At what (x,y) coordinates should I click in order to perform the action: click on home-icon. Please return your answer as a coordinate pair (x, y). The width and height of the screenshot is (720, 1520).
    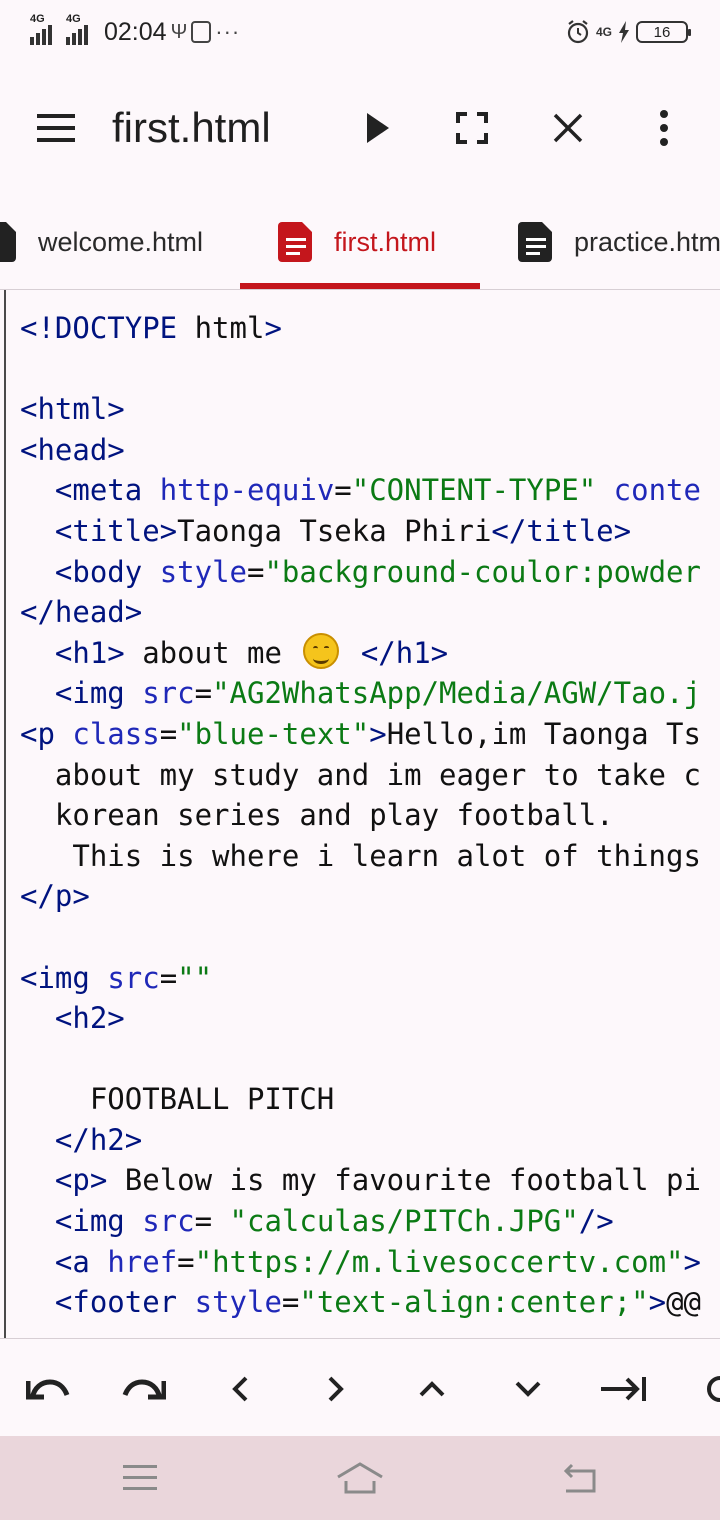
    Looking at the image, I should click on (360, 1478).